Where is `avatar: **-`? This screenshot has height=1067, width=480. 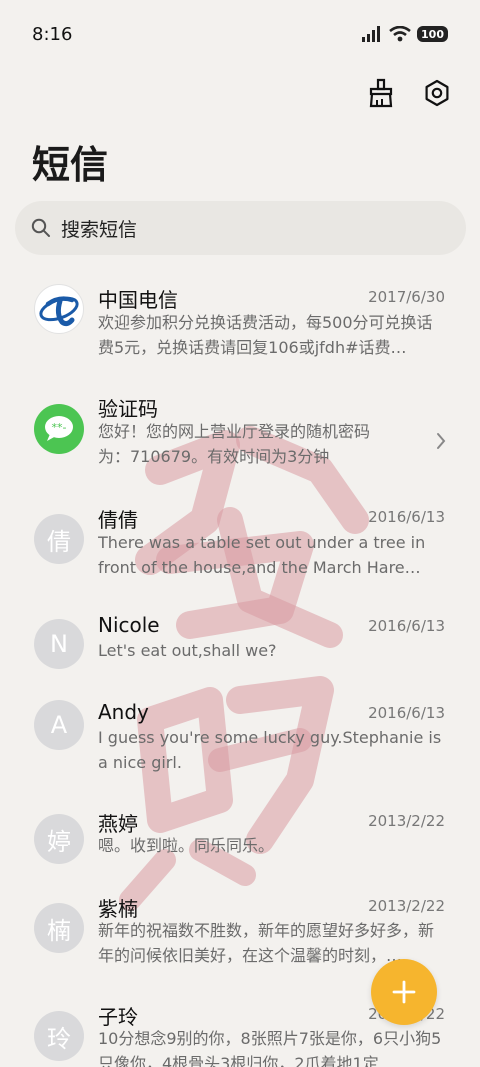 avatar: **- is located at coordinates (59, 429).